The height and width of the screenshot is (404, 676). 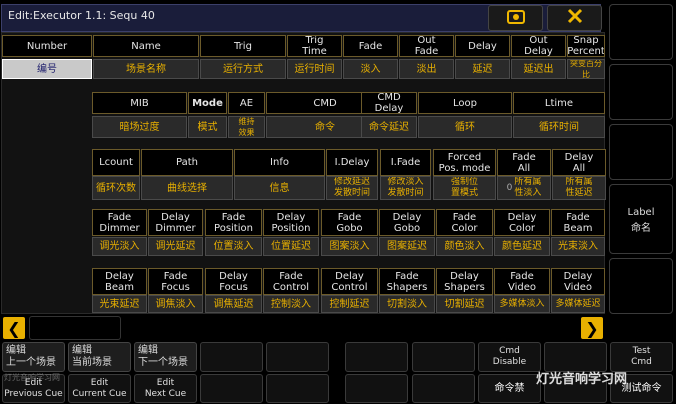 What do you see at coordinates (349, 304) in the screenshot?
I see `group5-value-4: 控制延迟` at bounding box center [349, 304].